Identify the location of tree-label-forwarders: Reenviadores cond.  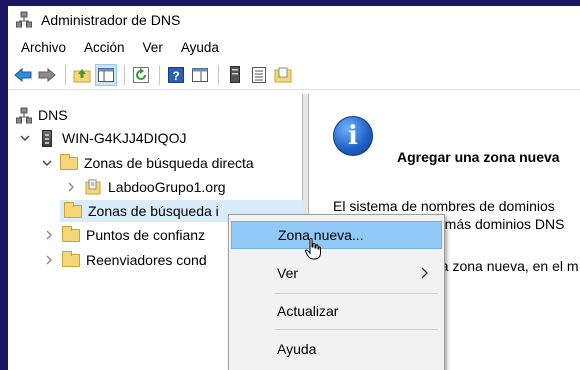
(146, 260).